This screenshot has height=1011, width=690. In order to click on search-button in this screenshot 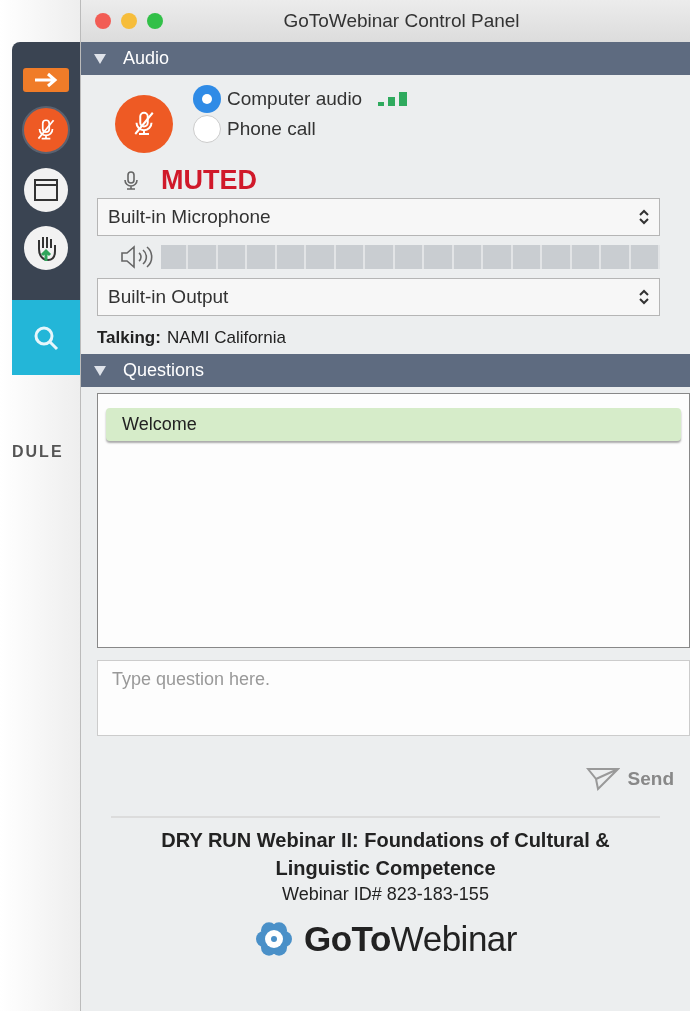, I will do `click(46, 337)`.